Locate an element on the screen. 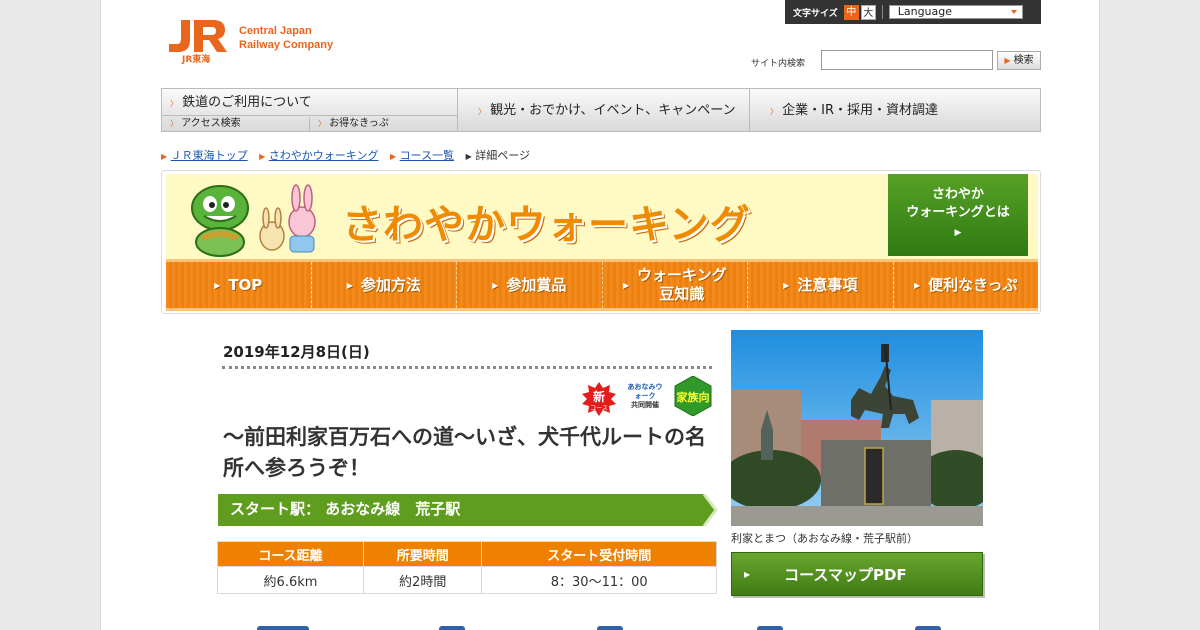 This screenshot has width=1200, height=630. gnav-railway-link: 〉 鉄道のご利用について is located at coordinates (310, 102).